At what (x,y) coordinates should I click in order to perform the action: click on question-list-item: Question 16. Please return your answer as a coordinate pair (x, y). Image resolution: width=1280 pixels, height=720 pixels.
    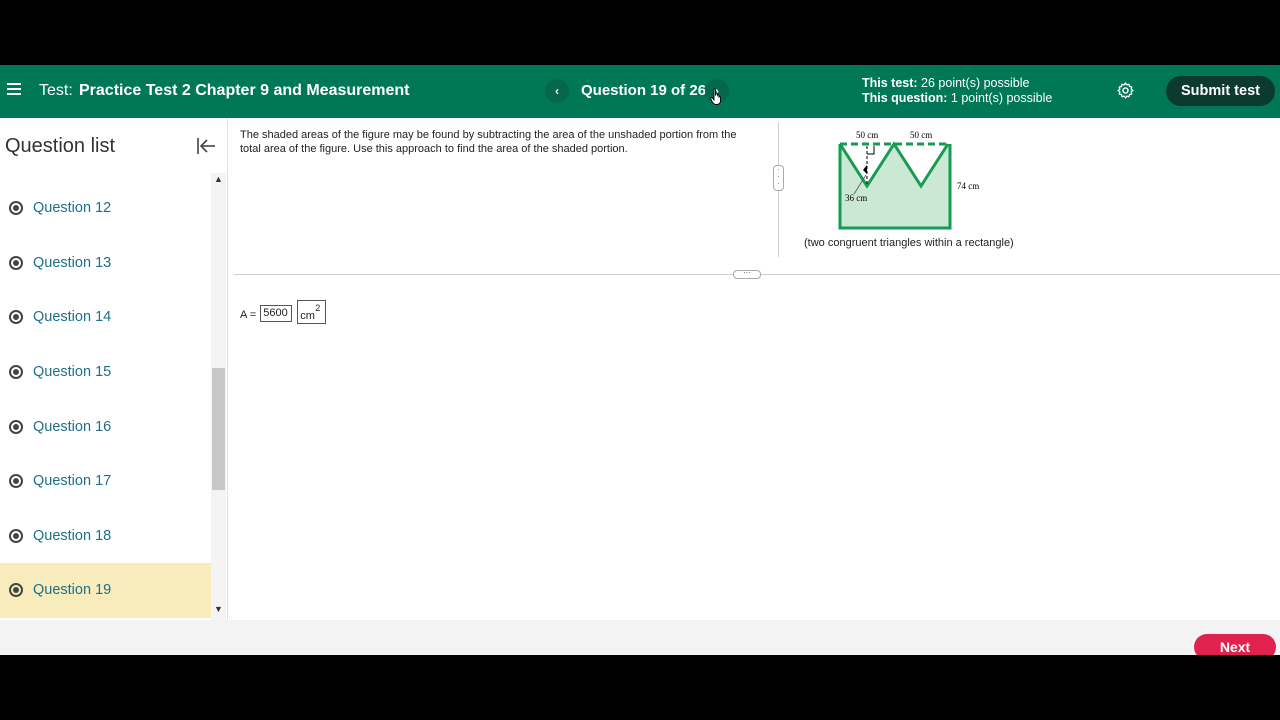
    Looking at the image, I should click on (105, 426).